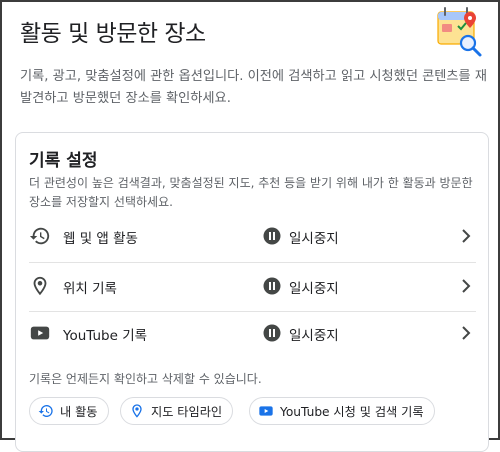 Image resolution: width=500 pixels, height=452 pixels. What do you see at coordinates (145, 379) in the screenshot?
I see `history-note: 기록은 언제든지 확인하고 삭제할 수 있습니다.` at bounding box center [145, 379].